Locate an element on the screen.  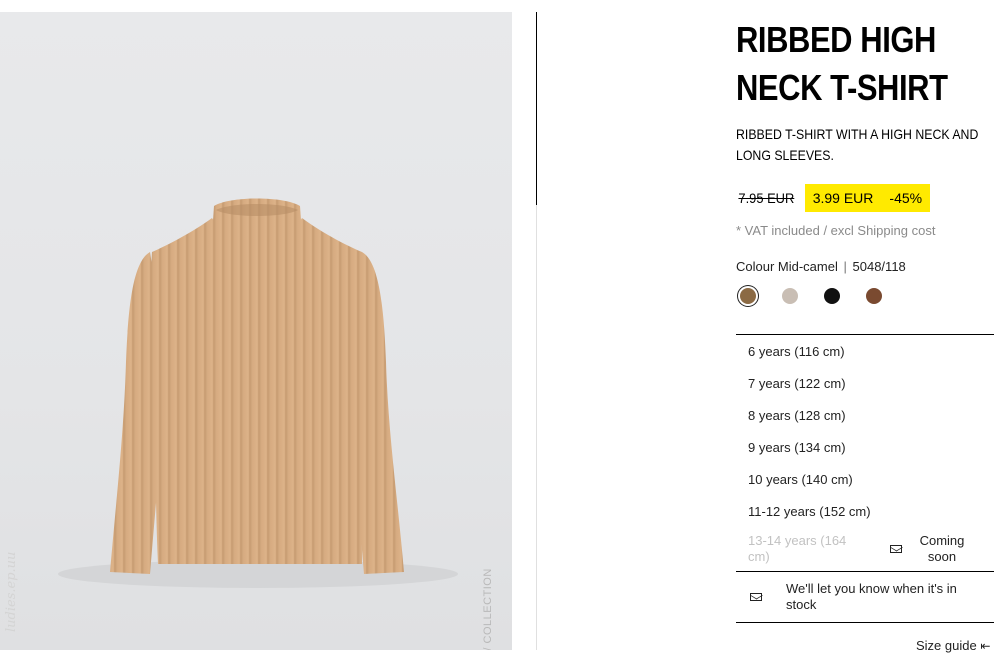
coming-soon: Coming soon is located at coordinates (931, 549).